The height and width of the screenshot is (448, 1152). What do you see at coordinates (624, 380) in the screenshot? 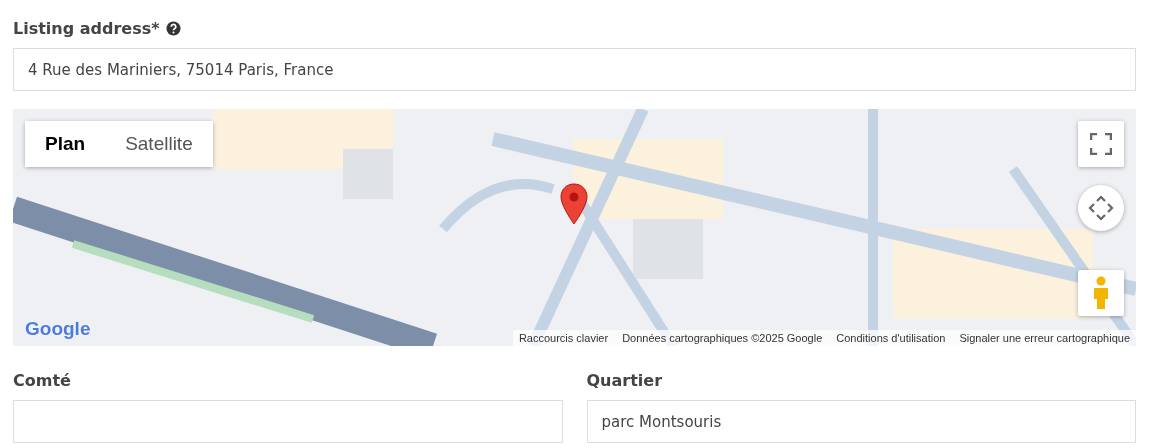
I see `field-label: Quartier` at bounding box center [624, 380].